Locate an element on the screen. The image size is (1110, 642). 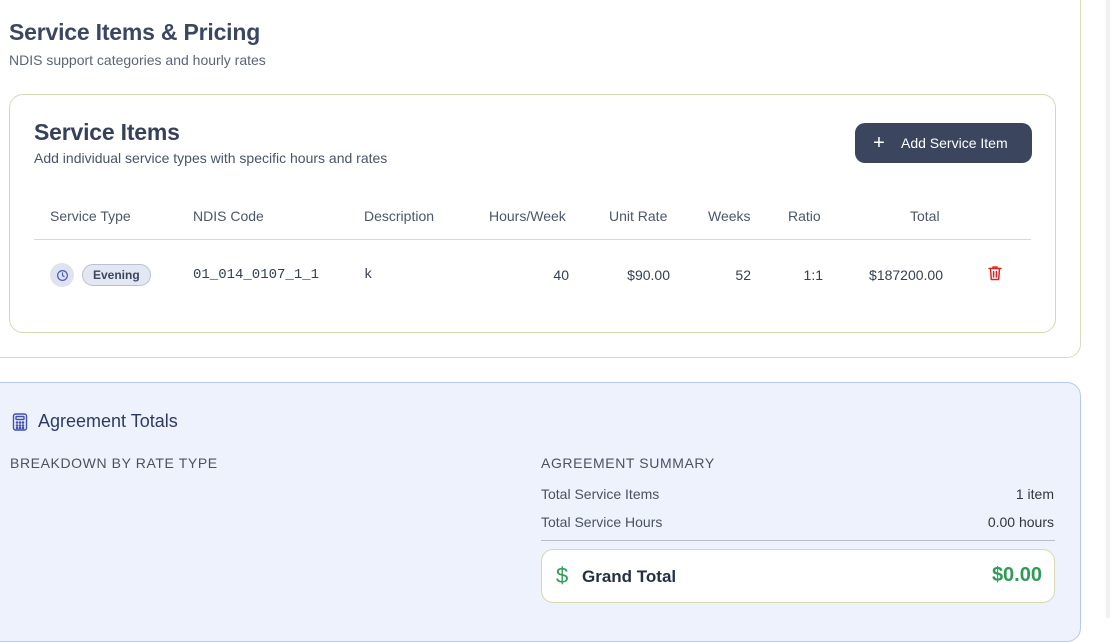
unit-rate-cell: $90.00 is located at coordinates (648, 275).